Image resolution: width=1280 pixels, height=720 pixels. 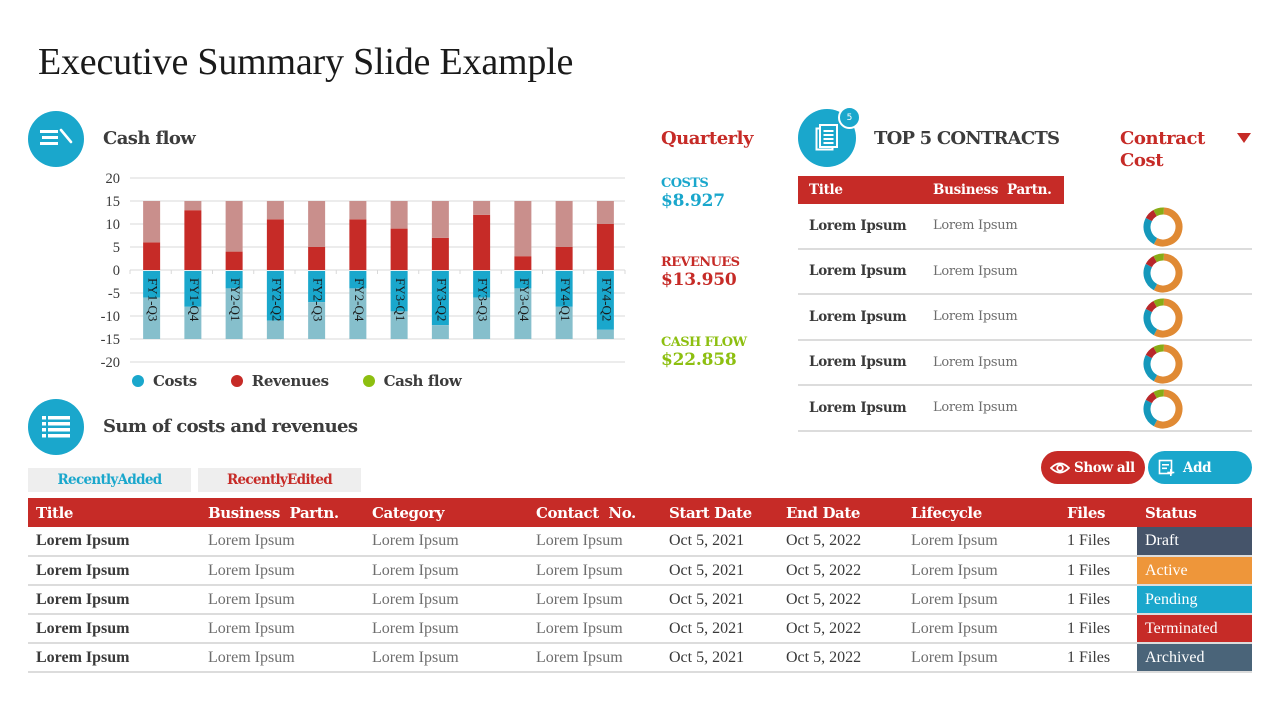 I want to click on add-note-icon, so click(x=1166, y=467).